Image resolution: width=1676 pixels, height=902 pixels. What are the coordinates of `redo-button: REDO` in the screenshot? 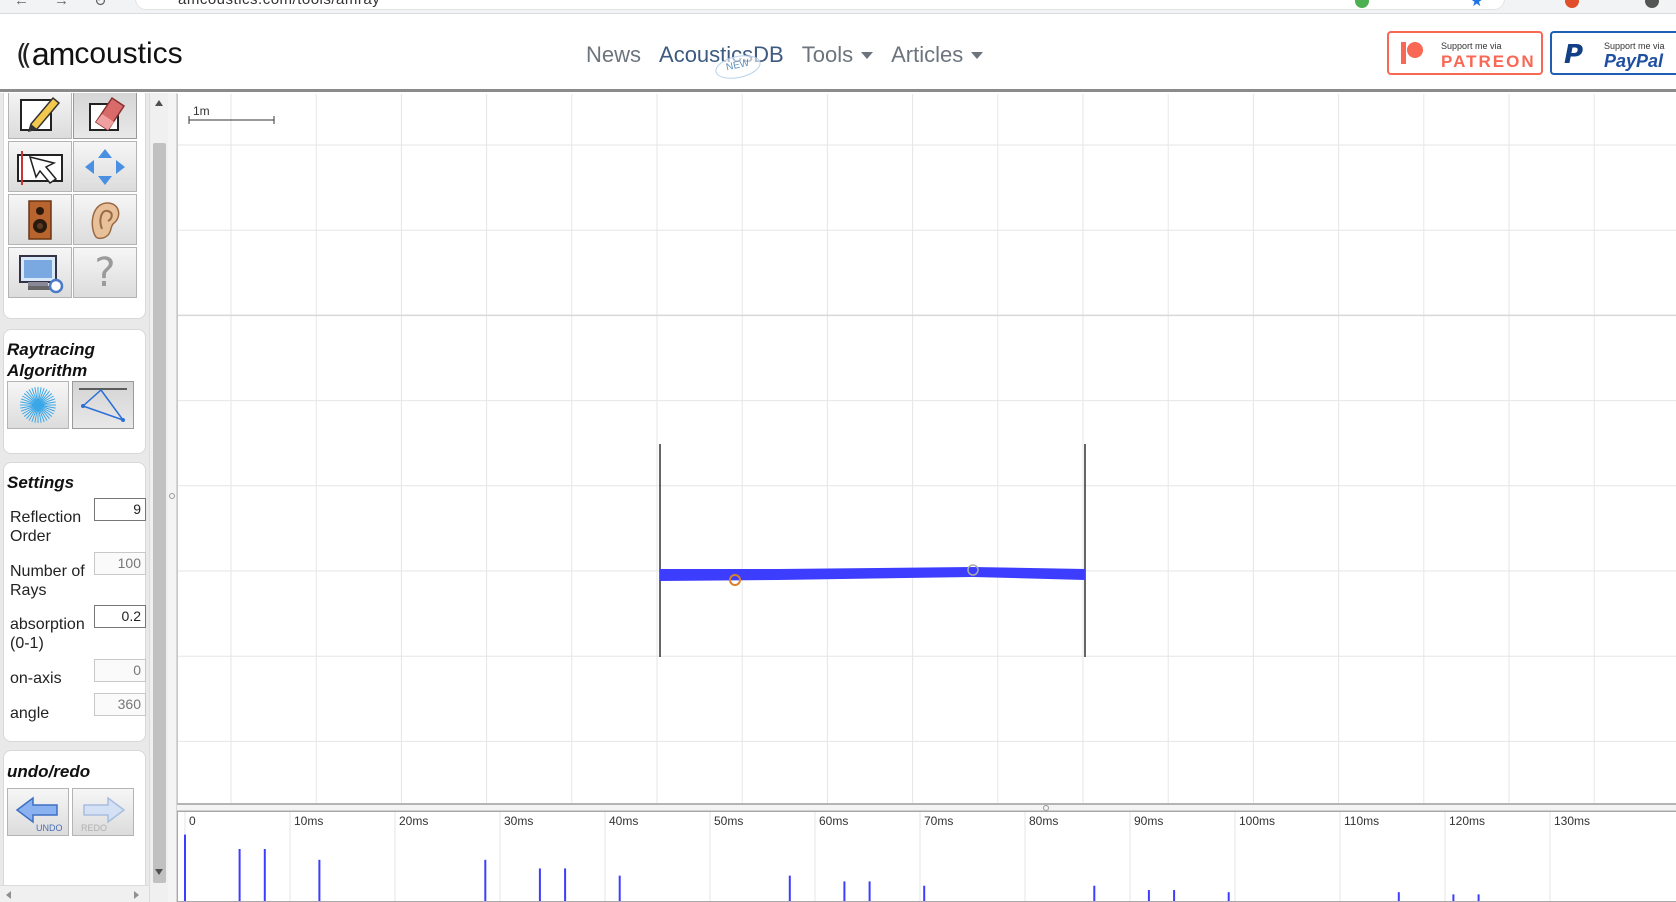 It's located at (103, 812).